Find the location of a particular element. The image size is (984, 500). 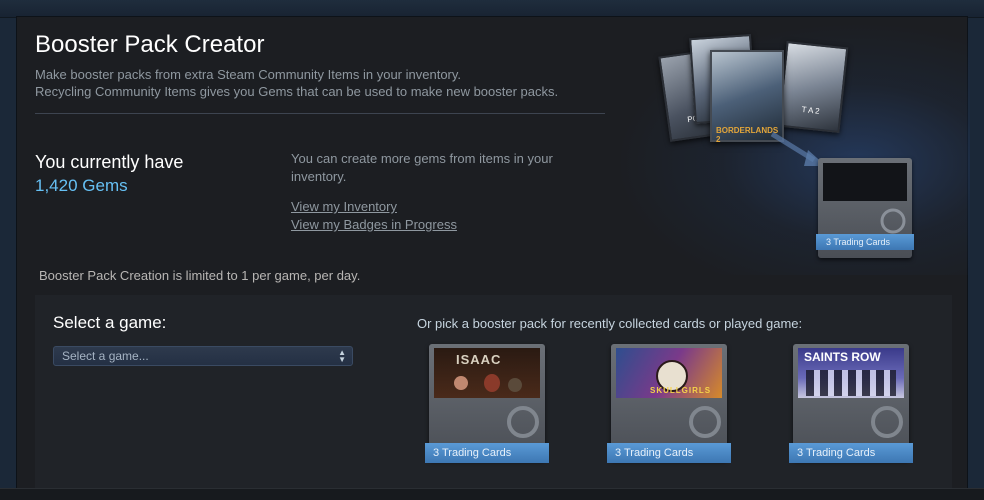

hero-pack-art is located at coordinates (865, 182).